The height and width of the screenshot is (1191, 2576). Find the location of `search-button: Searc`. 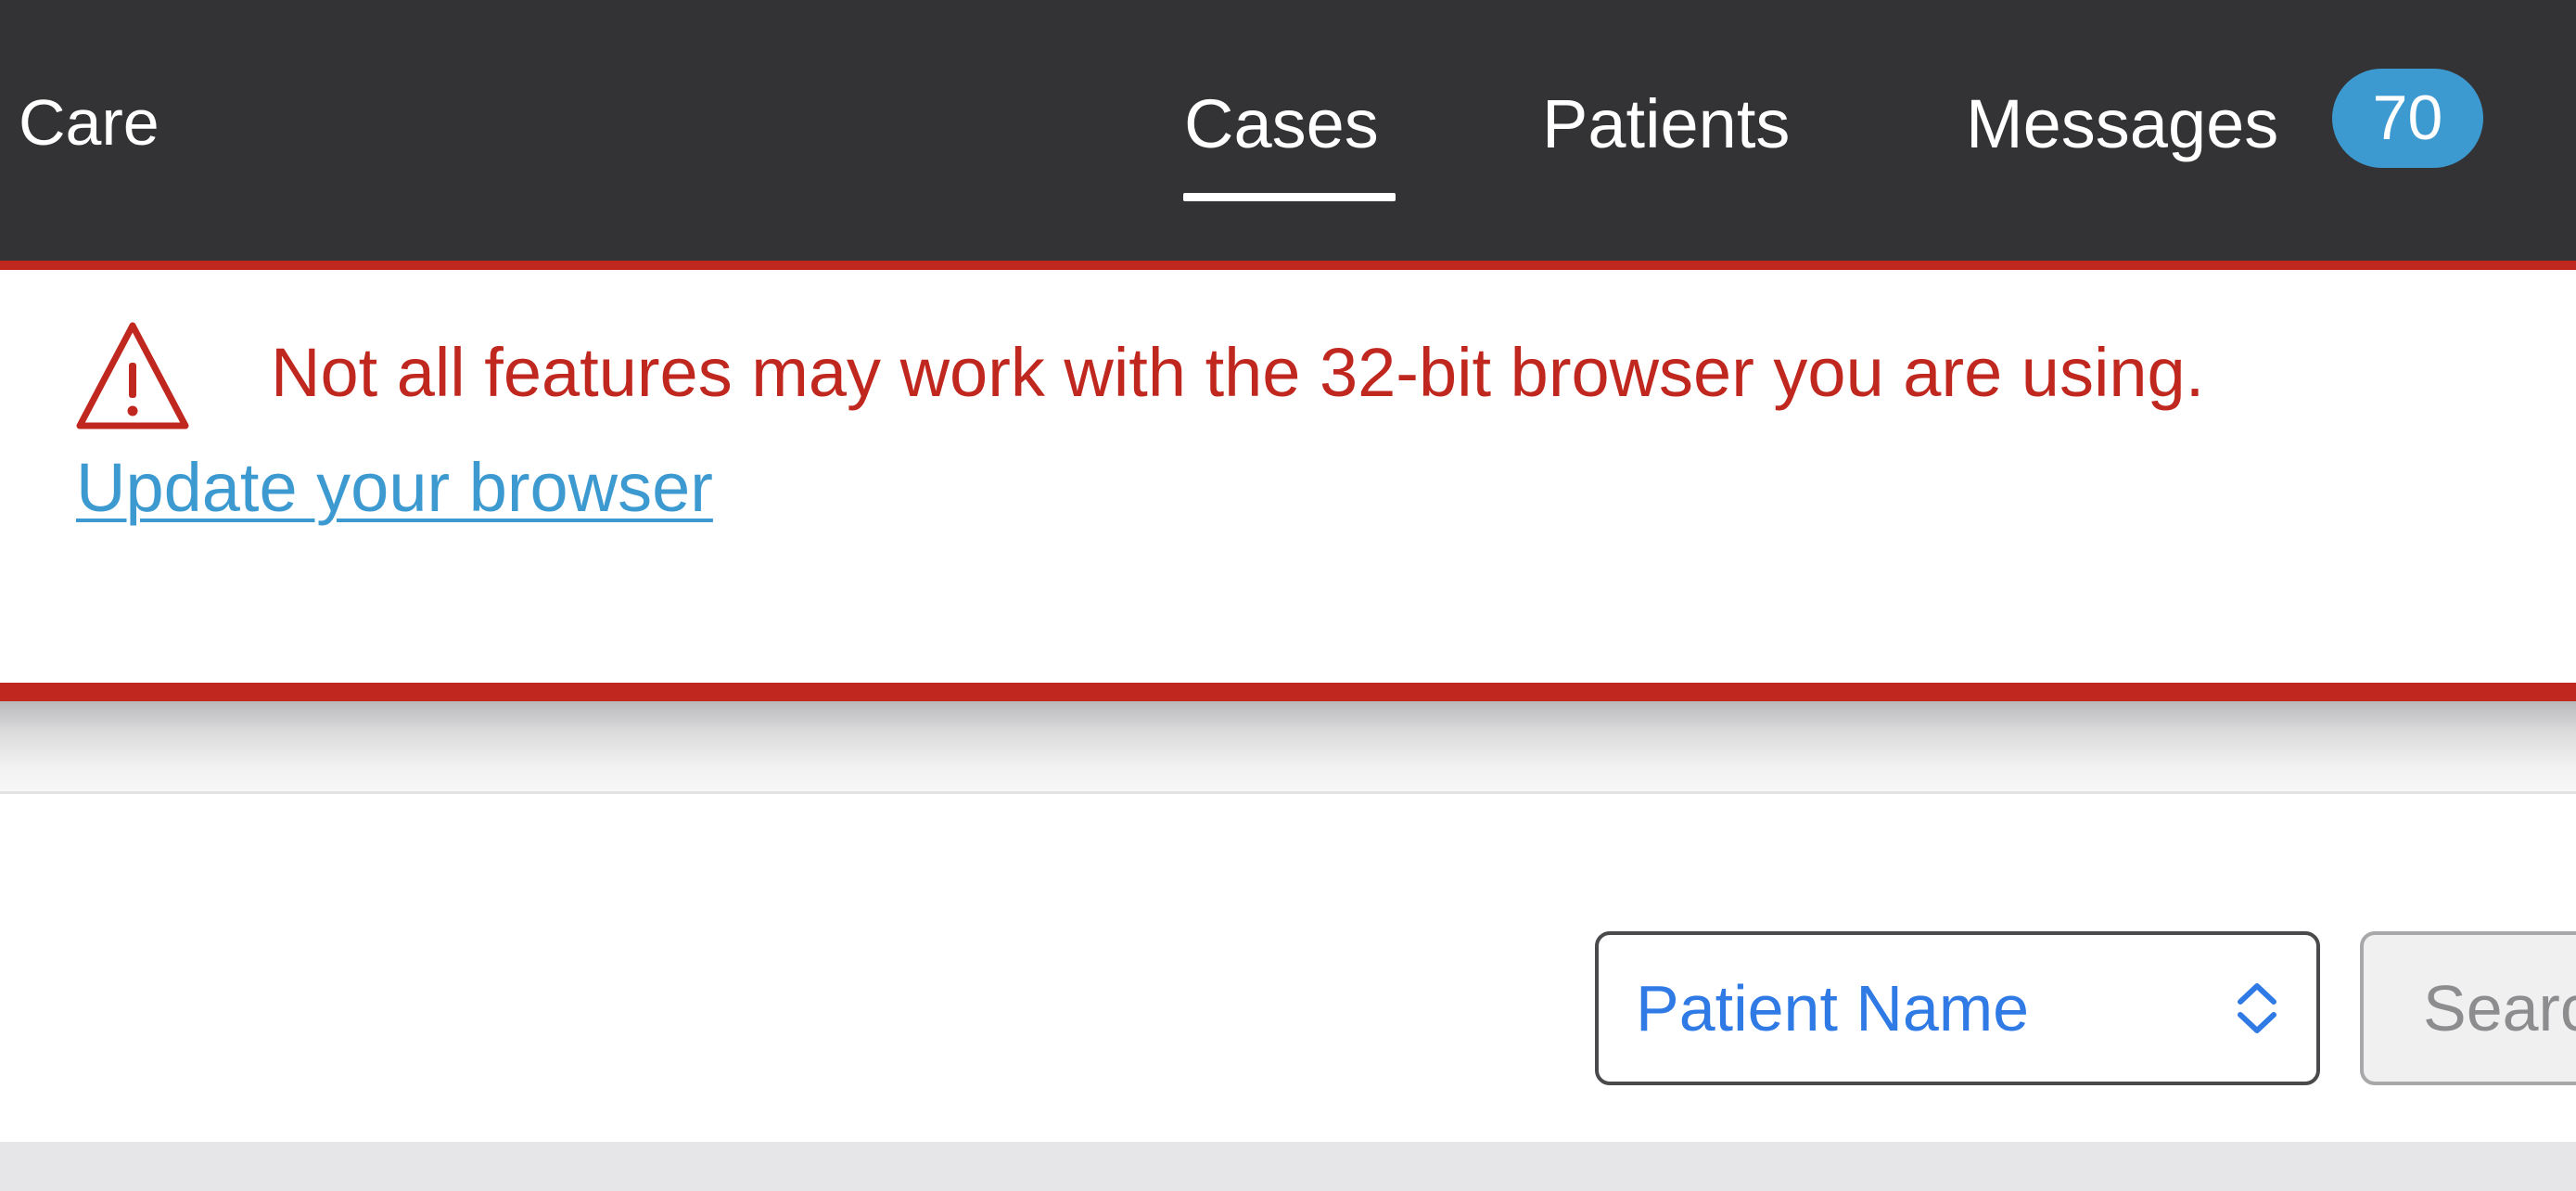

search-button: Searc is located at coordinates (2468, 1008).